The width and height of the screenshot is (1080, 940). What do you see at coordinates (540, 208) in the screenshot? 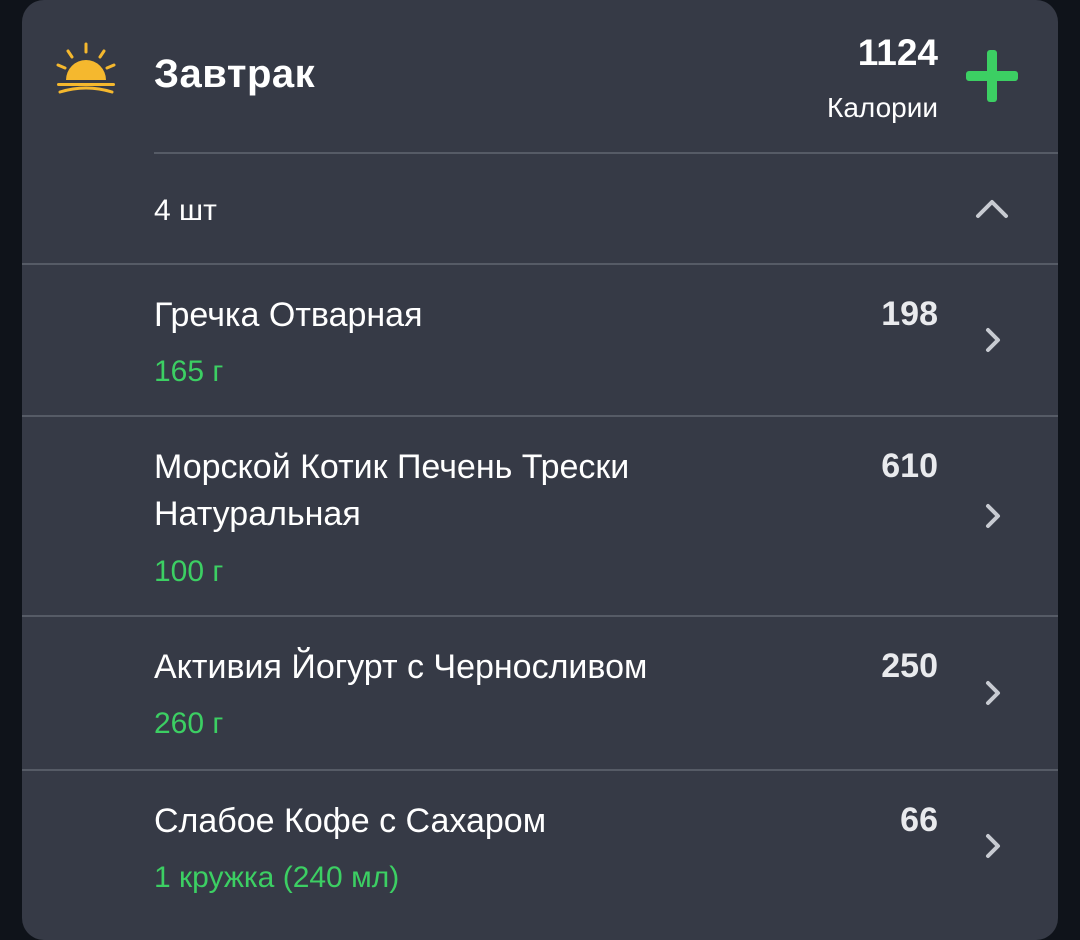
I see `collapse-toggle: 4 шт` at bounding box center [540, 208].